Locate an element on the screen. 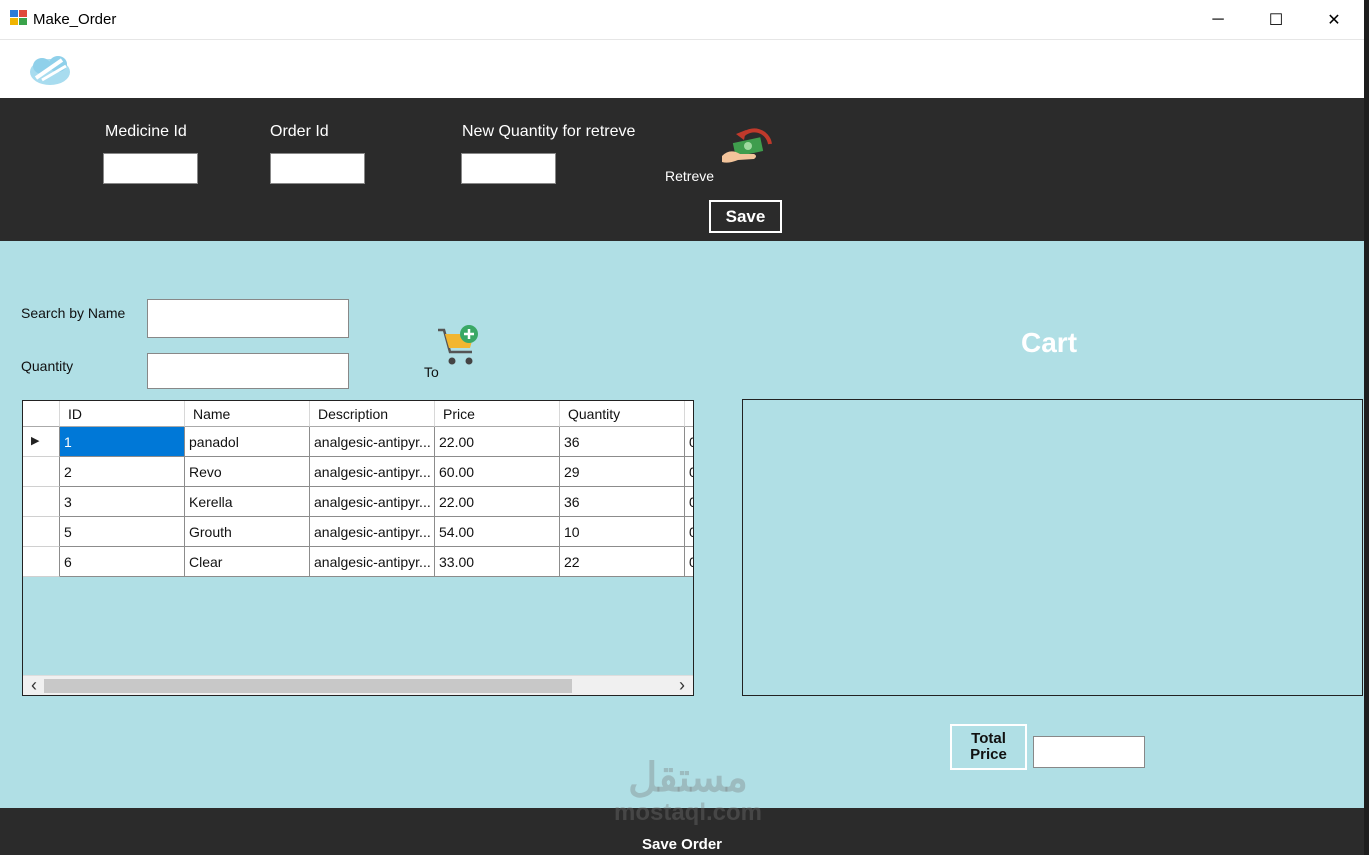 This screenshot has width=1369, height=855. column-header-quantity: Quantity is located at coordinates (622, 414).